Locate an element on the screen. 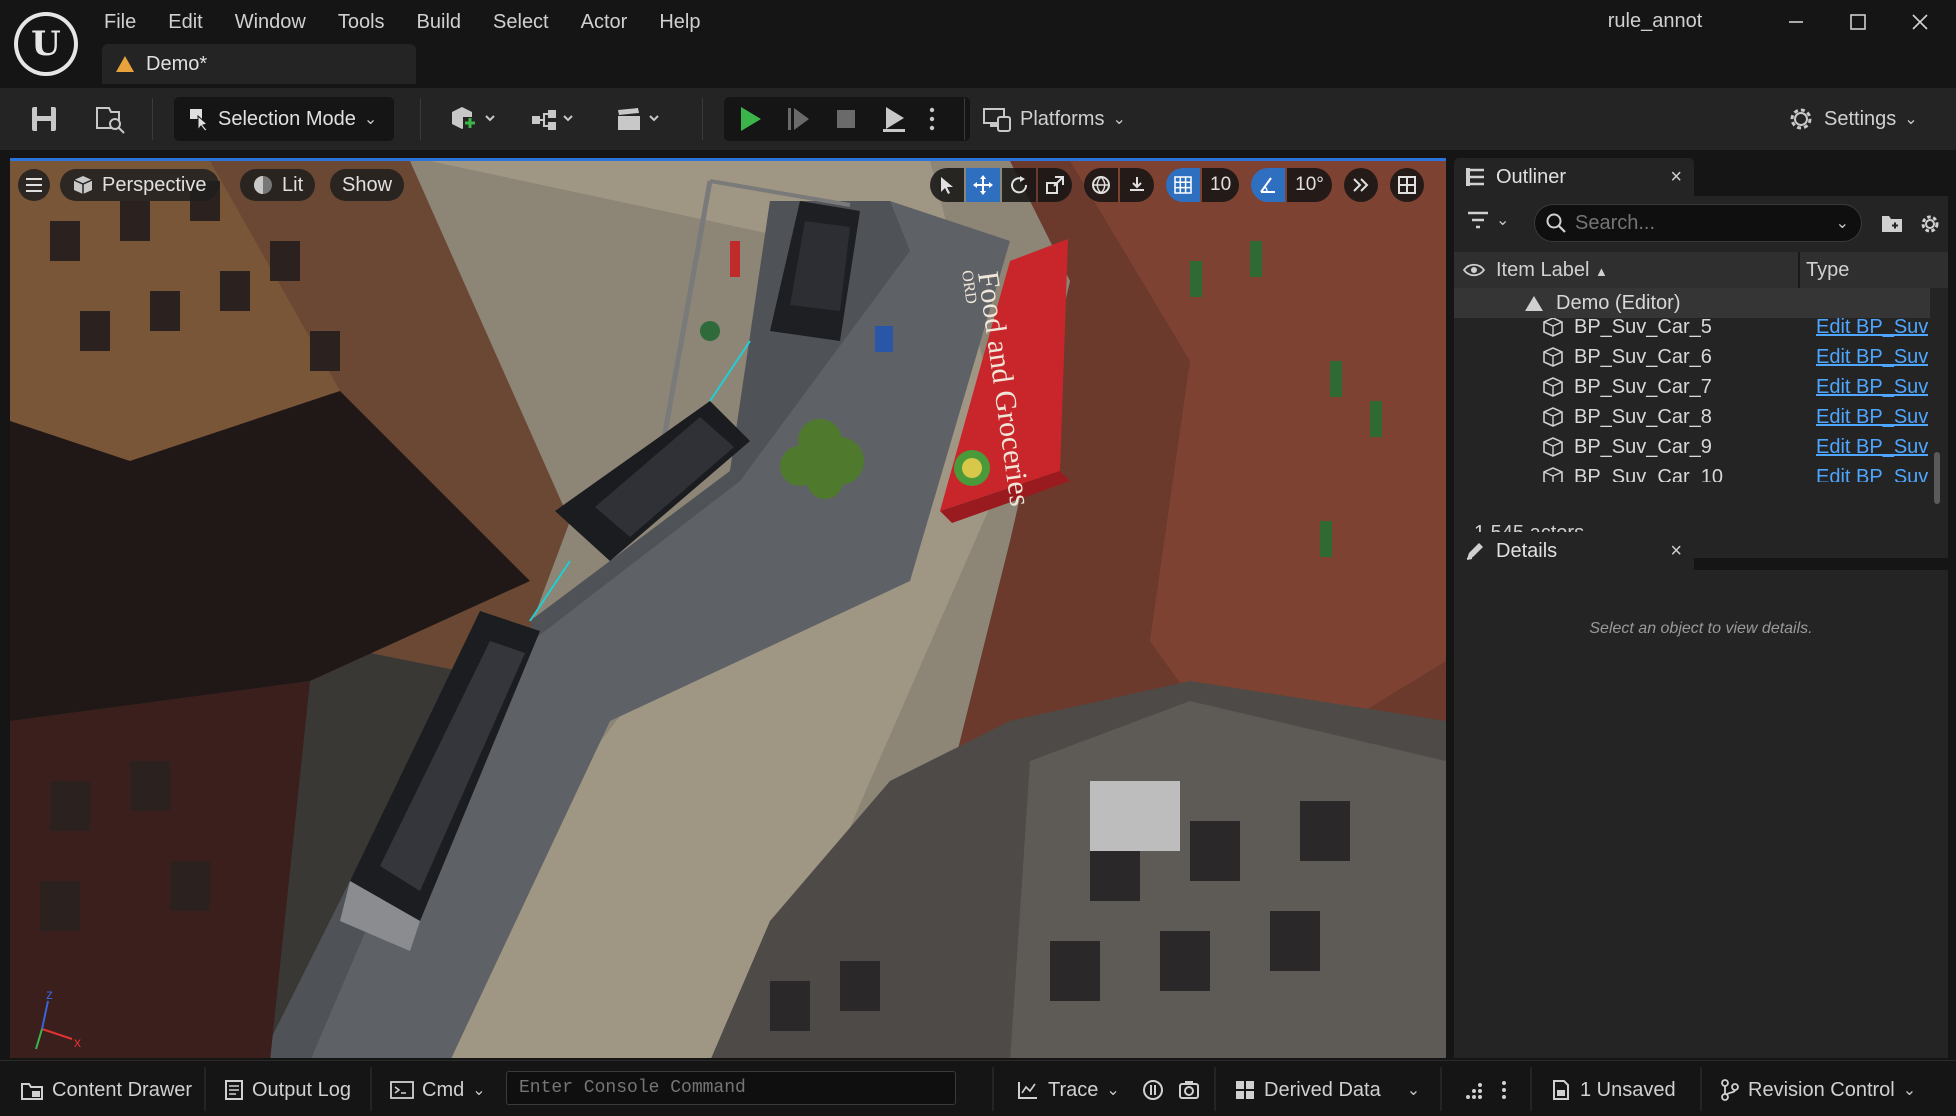 The image size is (1956, 1116). column-type: Type is located at coordinates (1827, 270).